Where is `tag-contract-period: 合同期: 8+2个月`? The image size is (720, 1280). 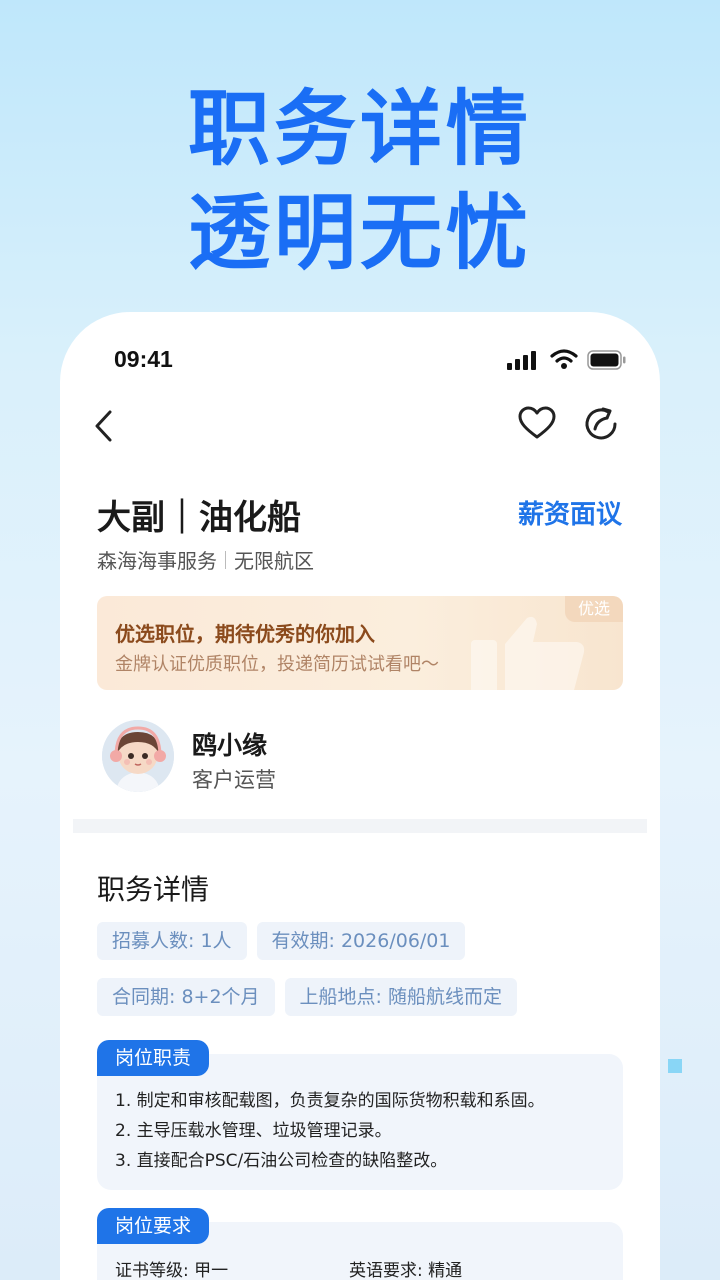 tag-contract-period: 合同期: 8+2个月 is located at coordinates (186, 997).